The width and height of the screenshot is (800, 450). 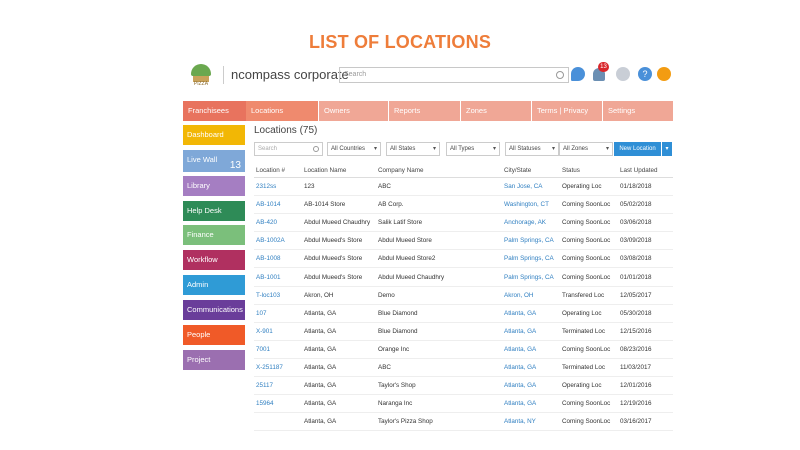 What do you see at coordinates (278, 187) in the screenshot?
I see `location-number-link: 2312ss` at bounding box center [278, 187].